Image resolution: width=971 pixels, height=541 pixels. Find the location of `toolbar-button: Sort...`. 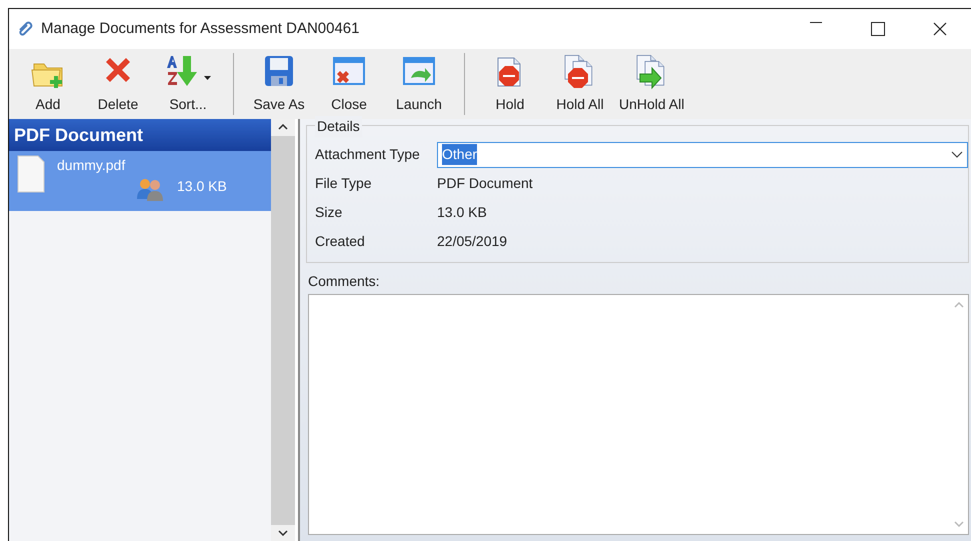

toolbar-button: Sort... is located at coordinates (188, 84).